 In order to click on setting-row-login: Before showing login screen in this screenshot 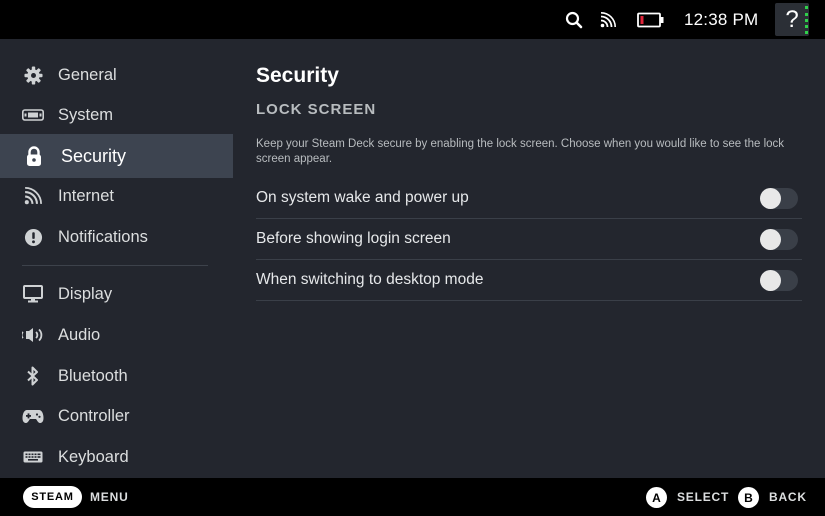, I will do `click(529, 239)`.